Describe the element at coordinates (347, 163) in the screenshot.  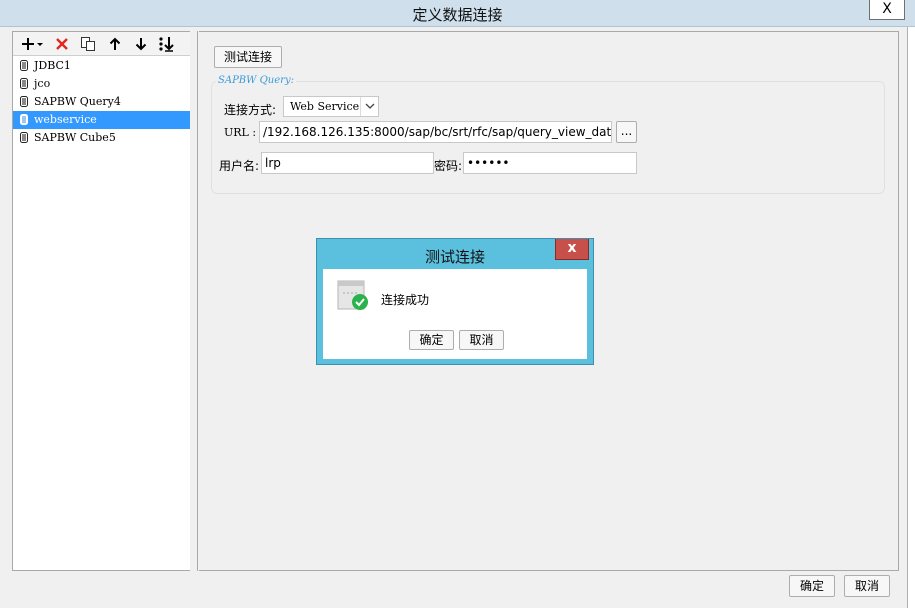
I see `username-field: lrp` at that location.